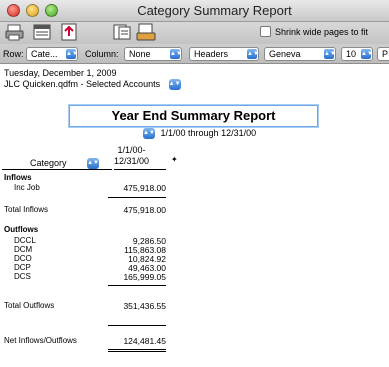 This screenshot has height=367, width=389. I want to click on row-select: Cate... ▲▼, so click(52, 54).